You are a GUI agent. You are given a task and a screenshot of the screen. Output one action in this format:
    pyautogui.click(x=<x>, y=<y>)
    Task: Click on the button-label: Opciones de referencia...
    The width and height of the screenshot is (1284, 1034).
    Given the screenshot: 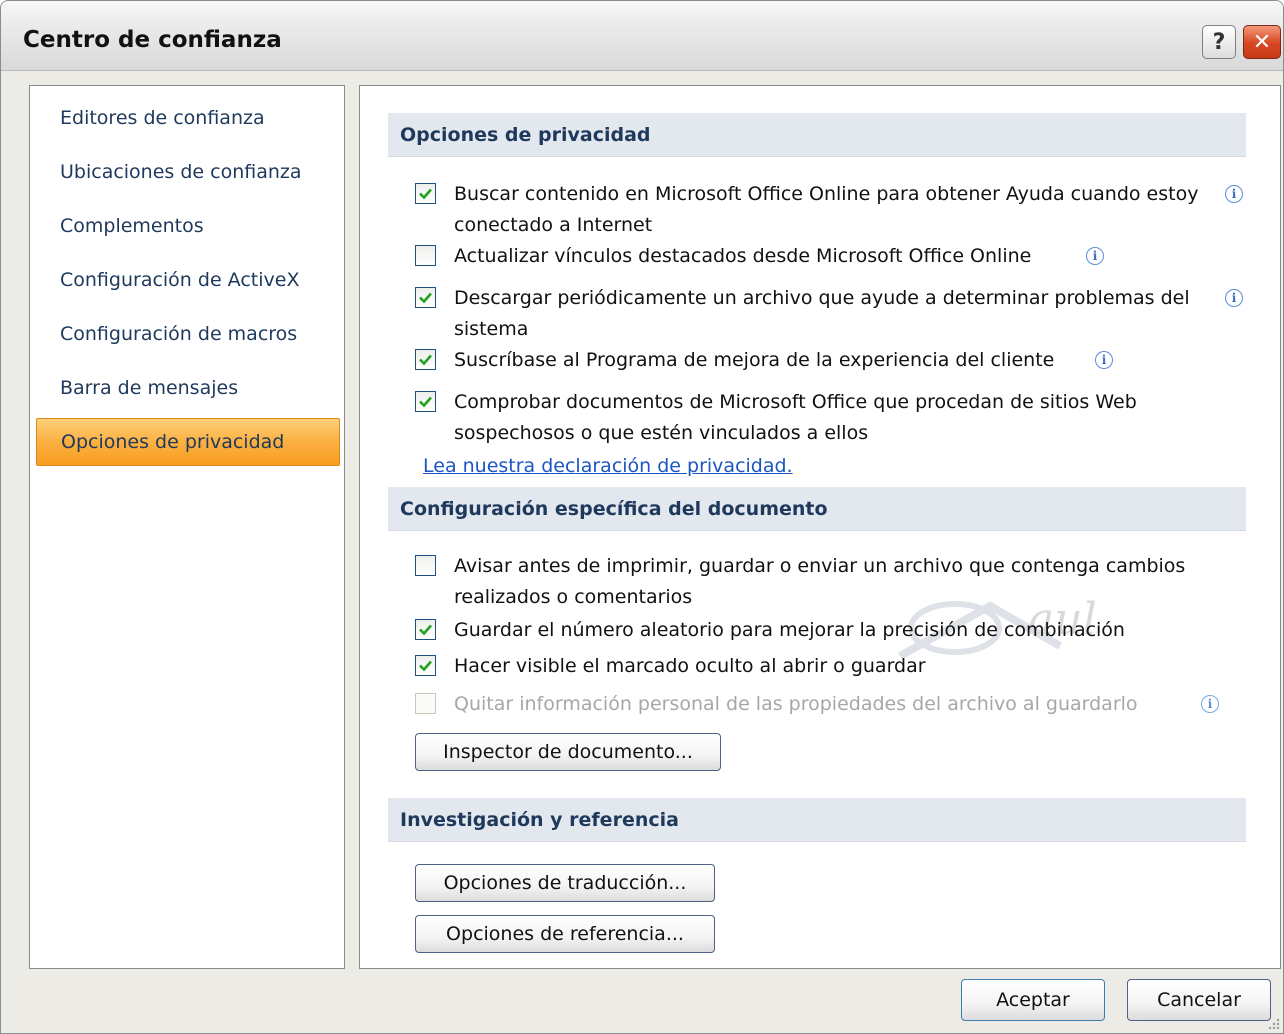 What is the action you would take?
    pyautogui.click(x=565, y=934)
    